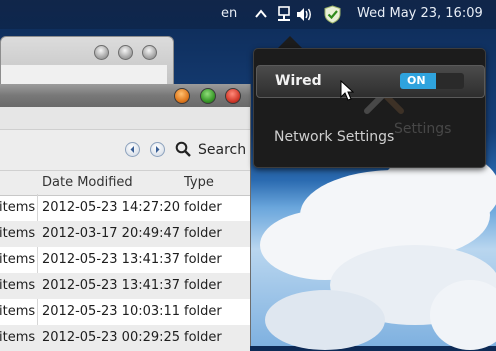 The width and height of the screenshot is (496, 351). What do you see at coordinates (370, 81) in the screenshot?
I see `wired-connection-item: Wired ON` at bounding box center [370, 81].